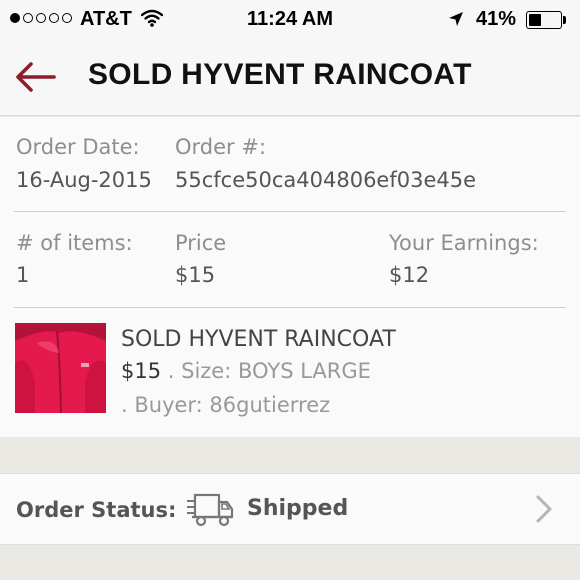 The image size is (580, 580). I want to click on order-number-label: Order #:, so click(221, 147).